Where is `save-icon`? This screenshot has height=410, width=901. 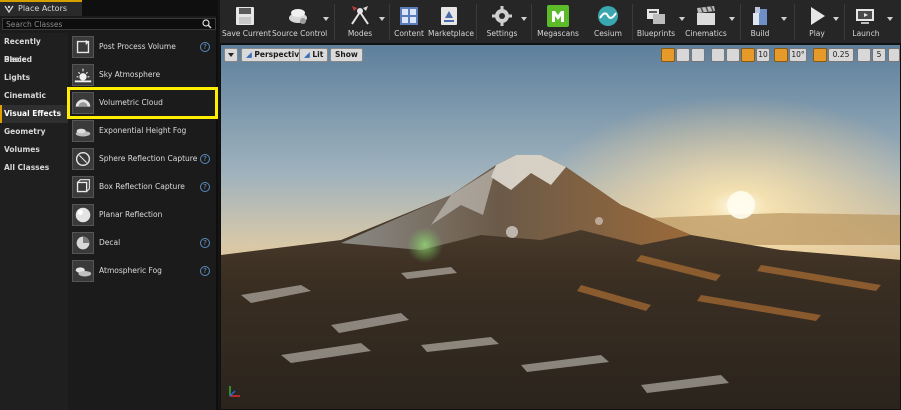 save-icon is located at coordinates (245, 16).